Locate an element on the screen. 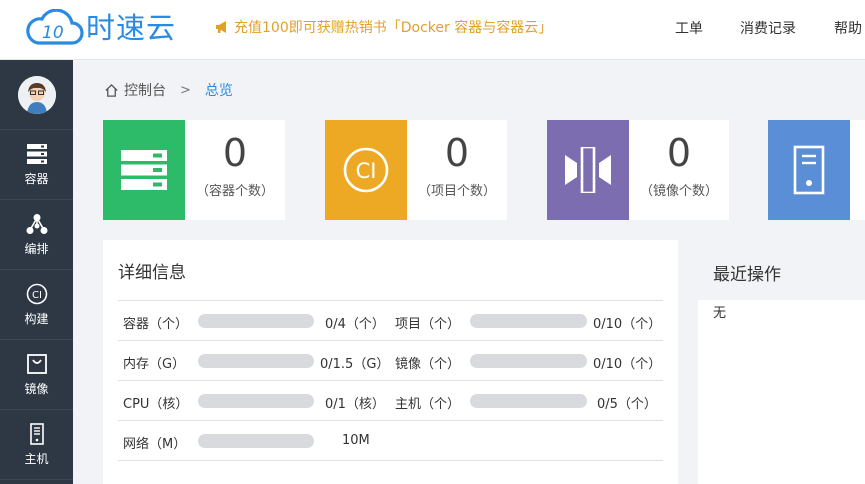  quota-label: 内存（G） is located at coordinates (154, 364).